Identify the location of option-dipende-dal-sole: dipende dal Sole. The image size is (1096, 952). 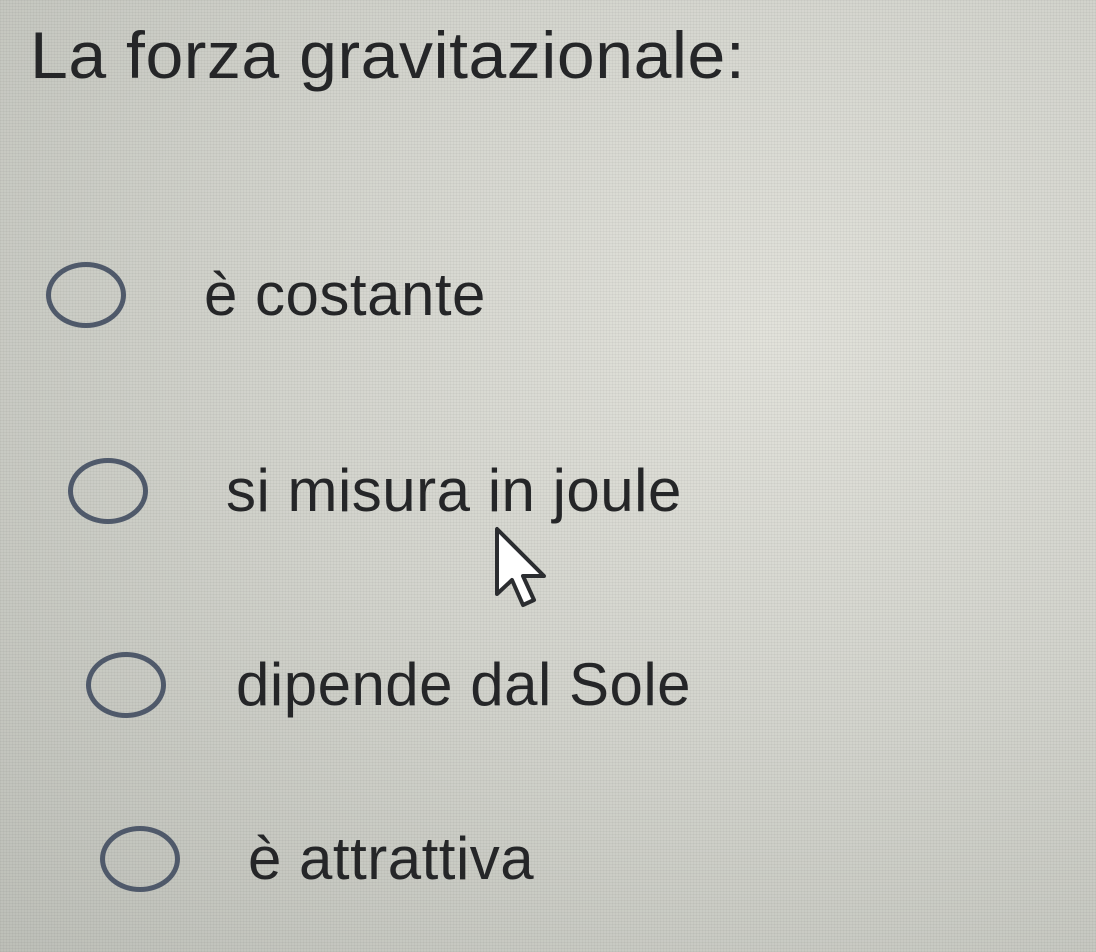
(388, 685).